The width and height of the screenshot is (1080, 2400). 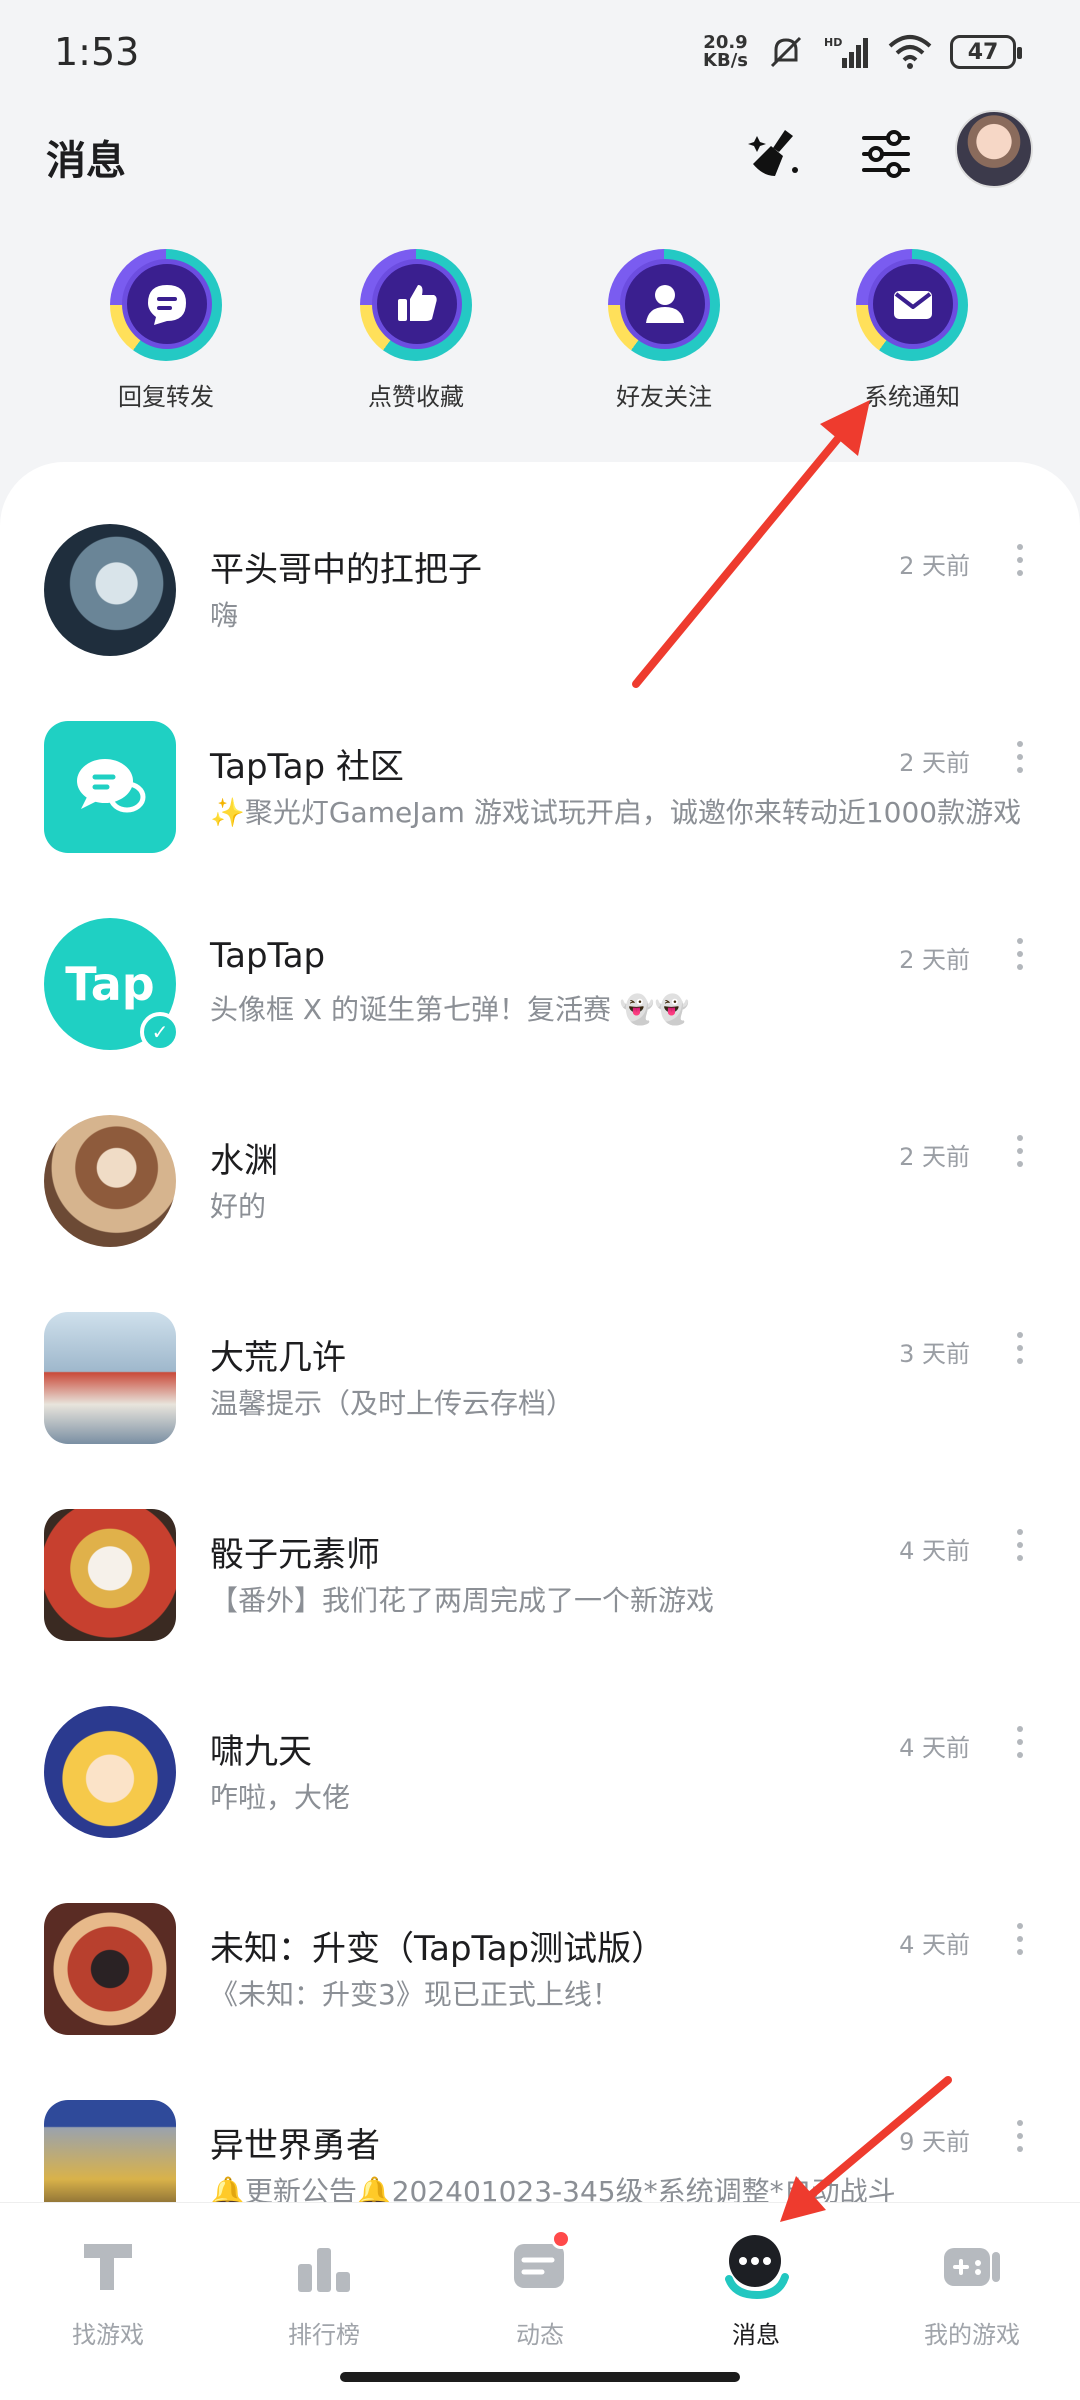 I want to click on list-item: 大荒几许 温馨提示（及时上传云存档） 3 天前, so click(x=540, y=1366).